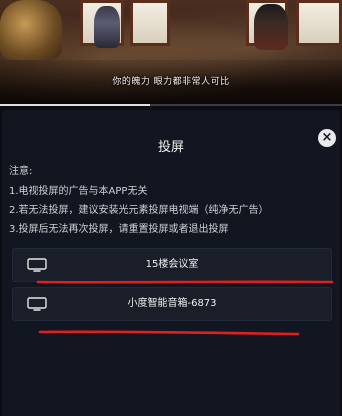 This screenshot has width=342, height=416. I want to click on sheet-title: 投屏, so click(170, 147).